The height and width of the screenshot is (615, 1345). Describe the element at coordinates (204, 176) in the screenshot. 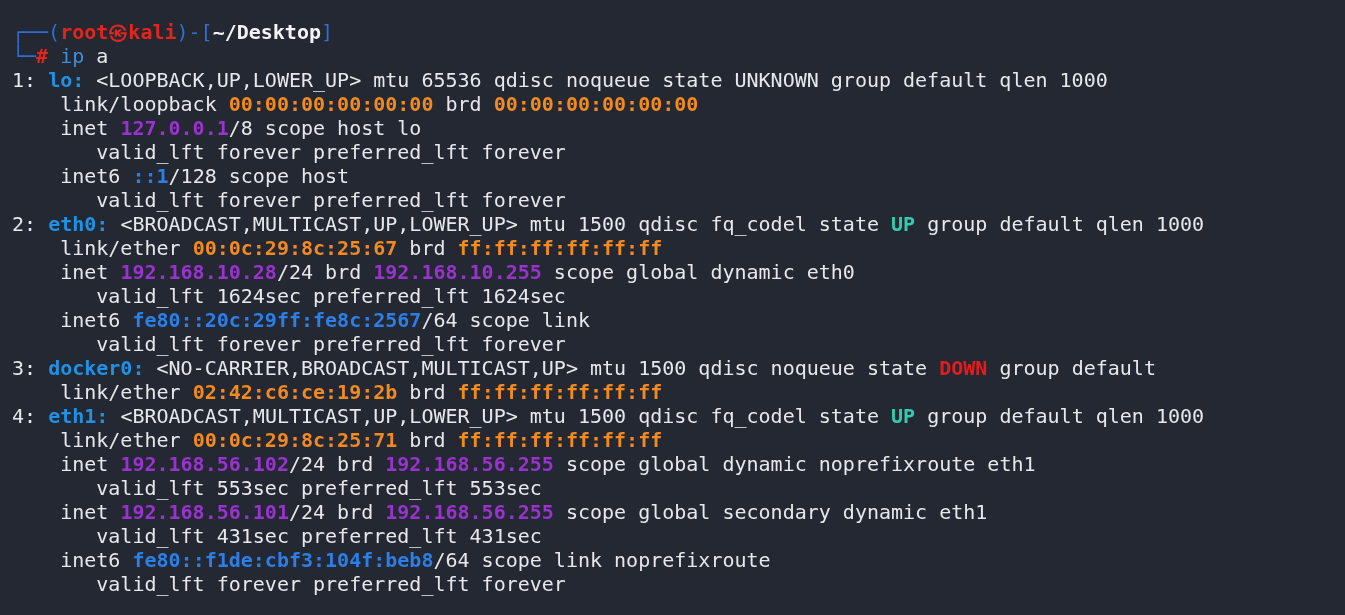

I see `terminal-line: inet6 ::1/128 scope host` at that location.